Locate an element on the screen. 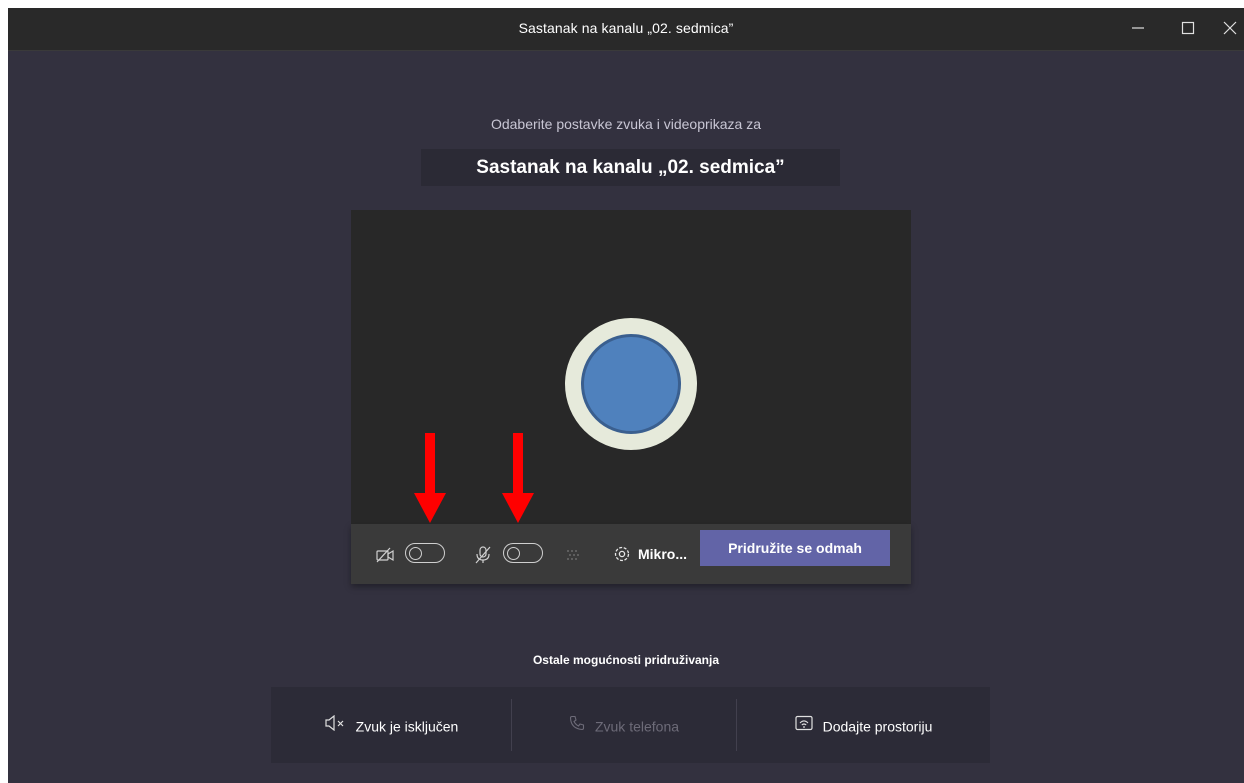 The width and height of the screenshot is (1244, 783). window-title: Sastanak na kanalu „02. sedmica” is located at coordinates (626, 28).